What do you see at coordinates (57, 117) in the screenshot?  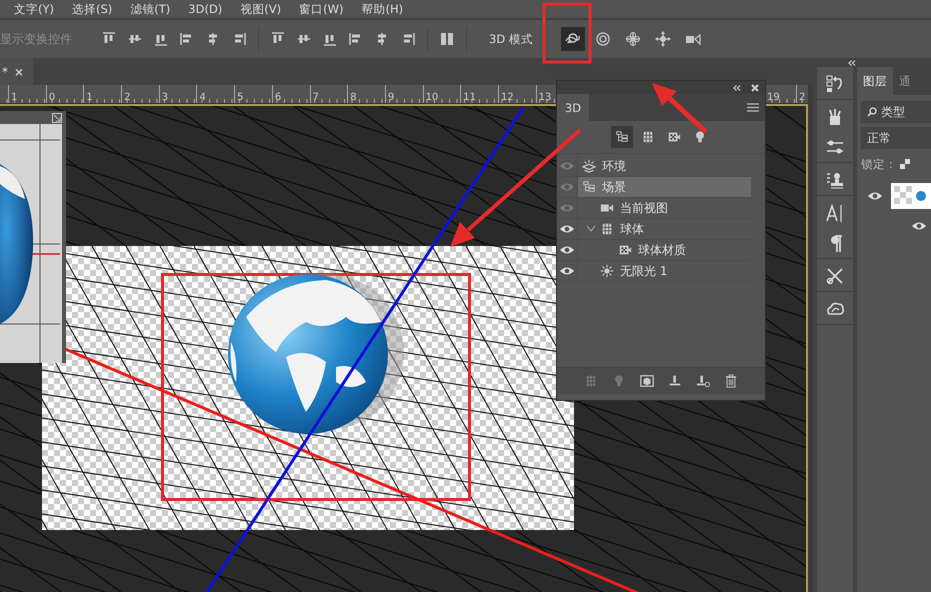 I see `view-switch-icon` at bounding box center [57, 117].